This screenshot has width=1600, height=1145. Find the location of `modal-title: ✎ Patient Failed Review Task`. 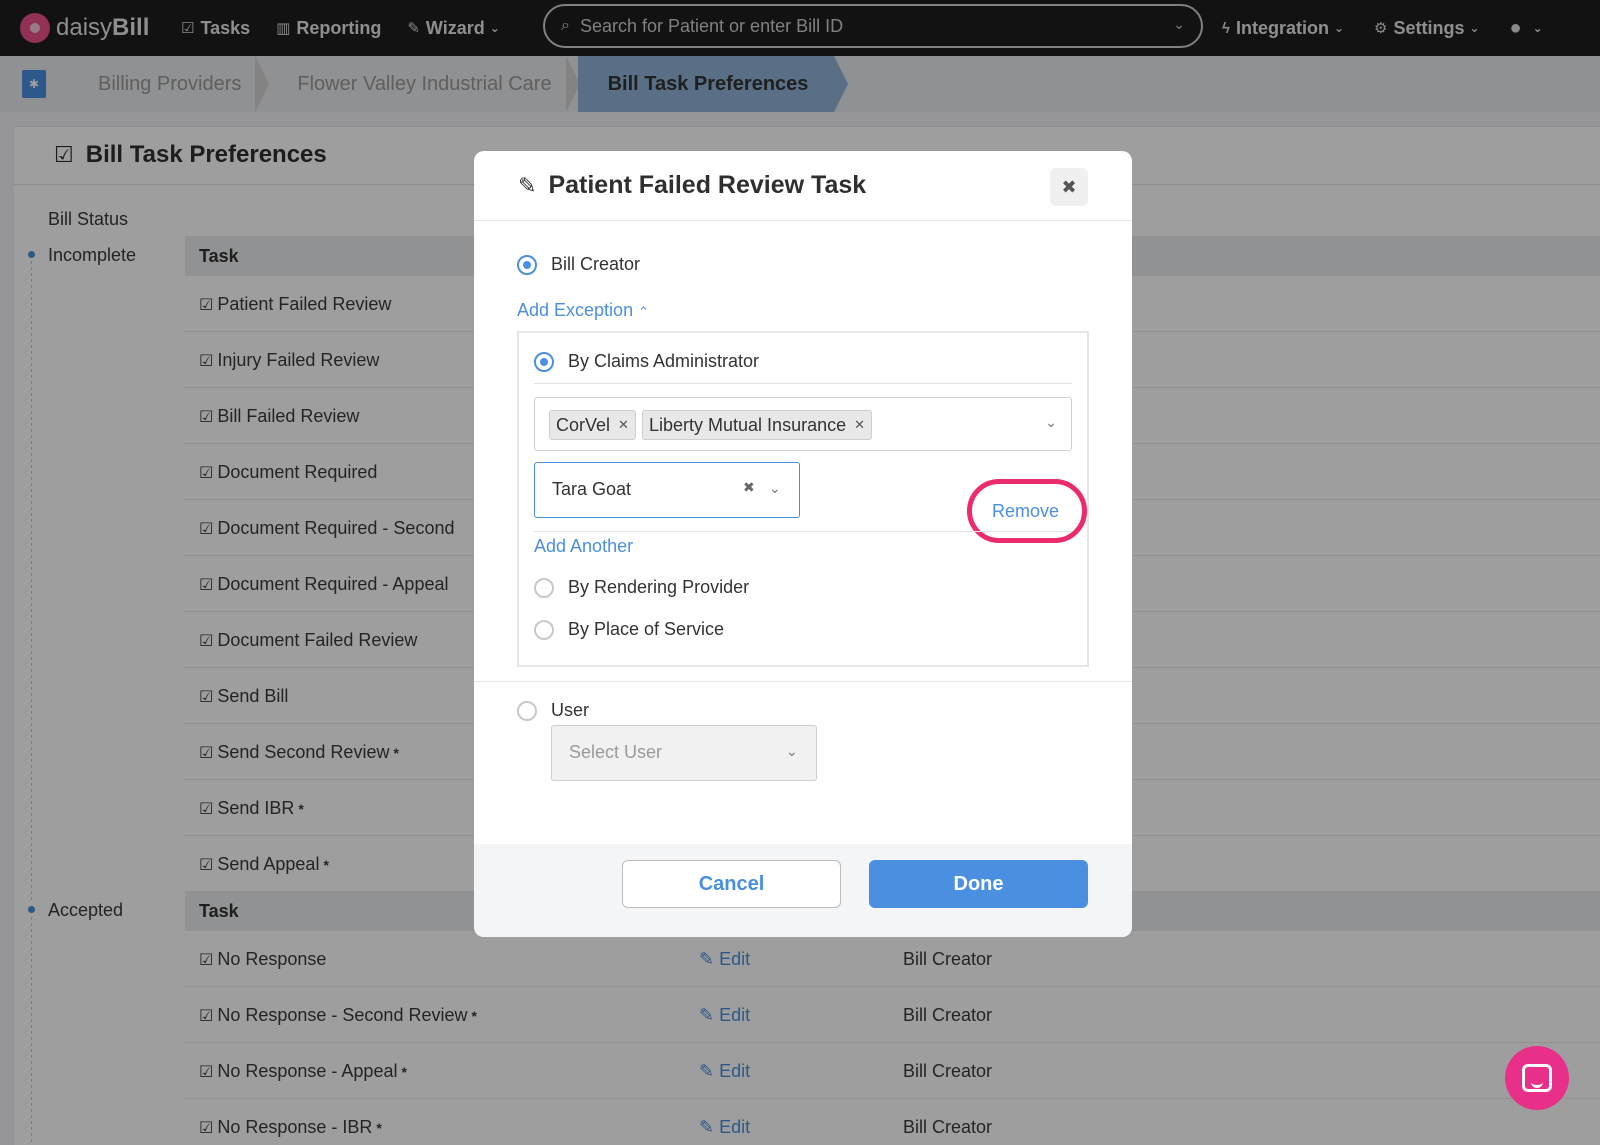

modal-title: ✎ Patient Failed Review Task is located at coordinates (692, 185).